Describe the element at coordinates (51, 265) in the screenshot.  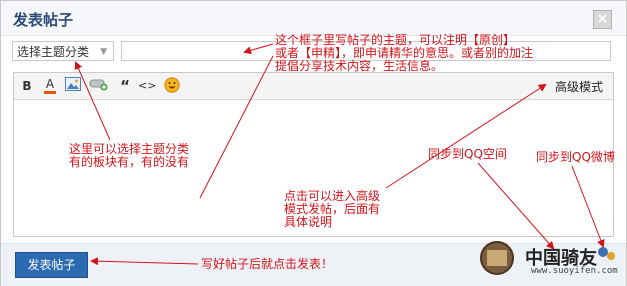
I see `submit-post-button: 发表帖子` at that location.